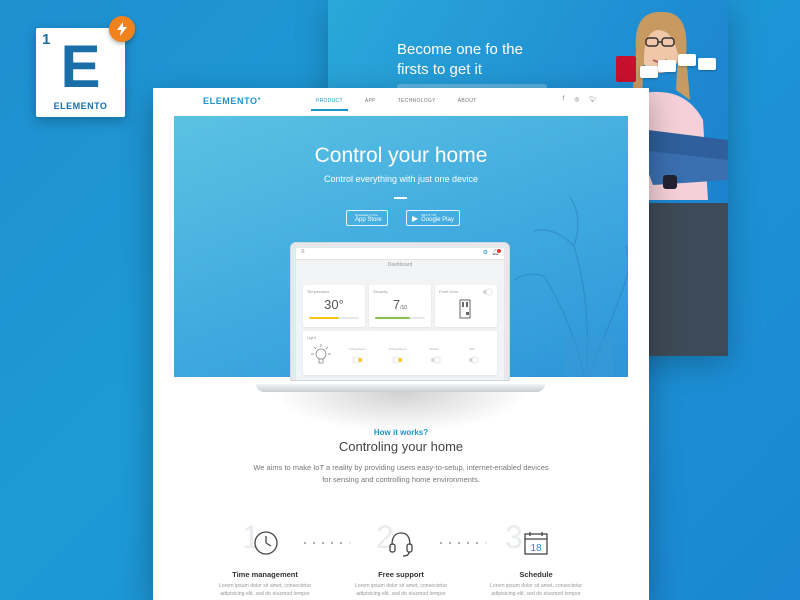  Describe the element at coordinates (434, 349) in the screenshot. I see `light-room-kitchen: Kitchen` at that location.